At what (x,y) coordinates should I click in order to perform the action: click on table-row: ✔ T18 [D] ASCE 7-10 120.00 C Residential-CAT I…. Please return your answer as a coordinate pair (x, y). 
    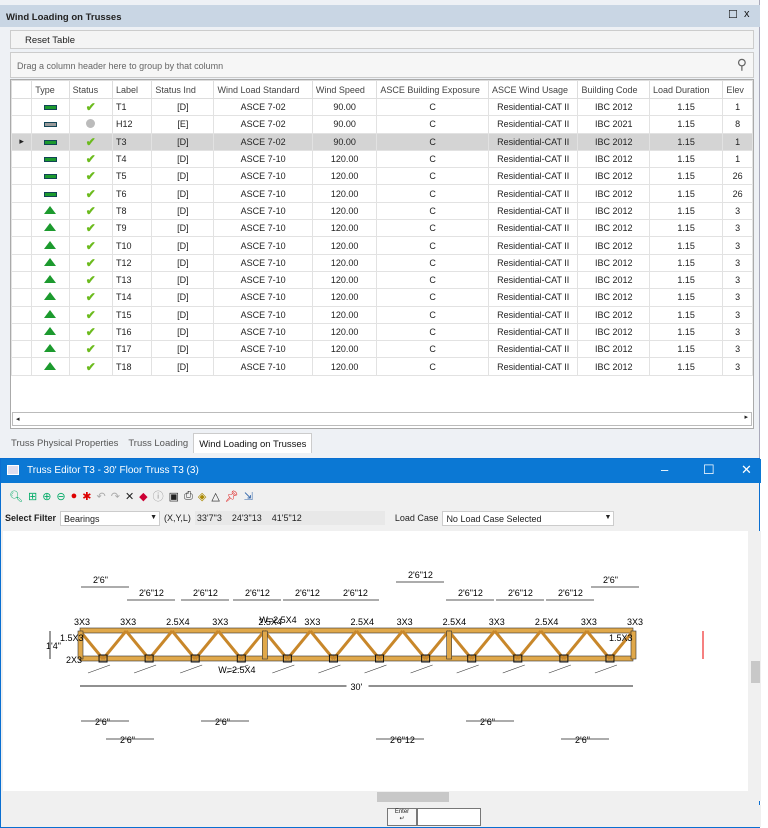
    Looking at the image, I should click on (382, 366).